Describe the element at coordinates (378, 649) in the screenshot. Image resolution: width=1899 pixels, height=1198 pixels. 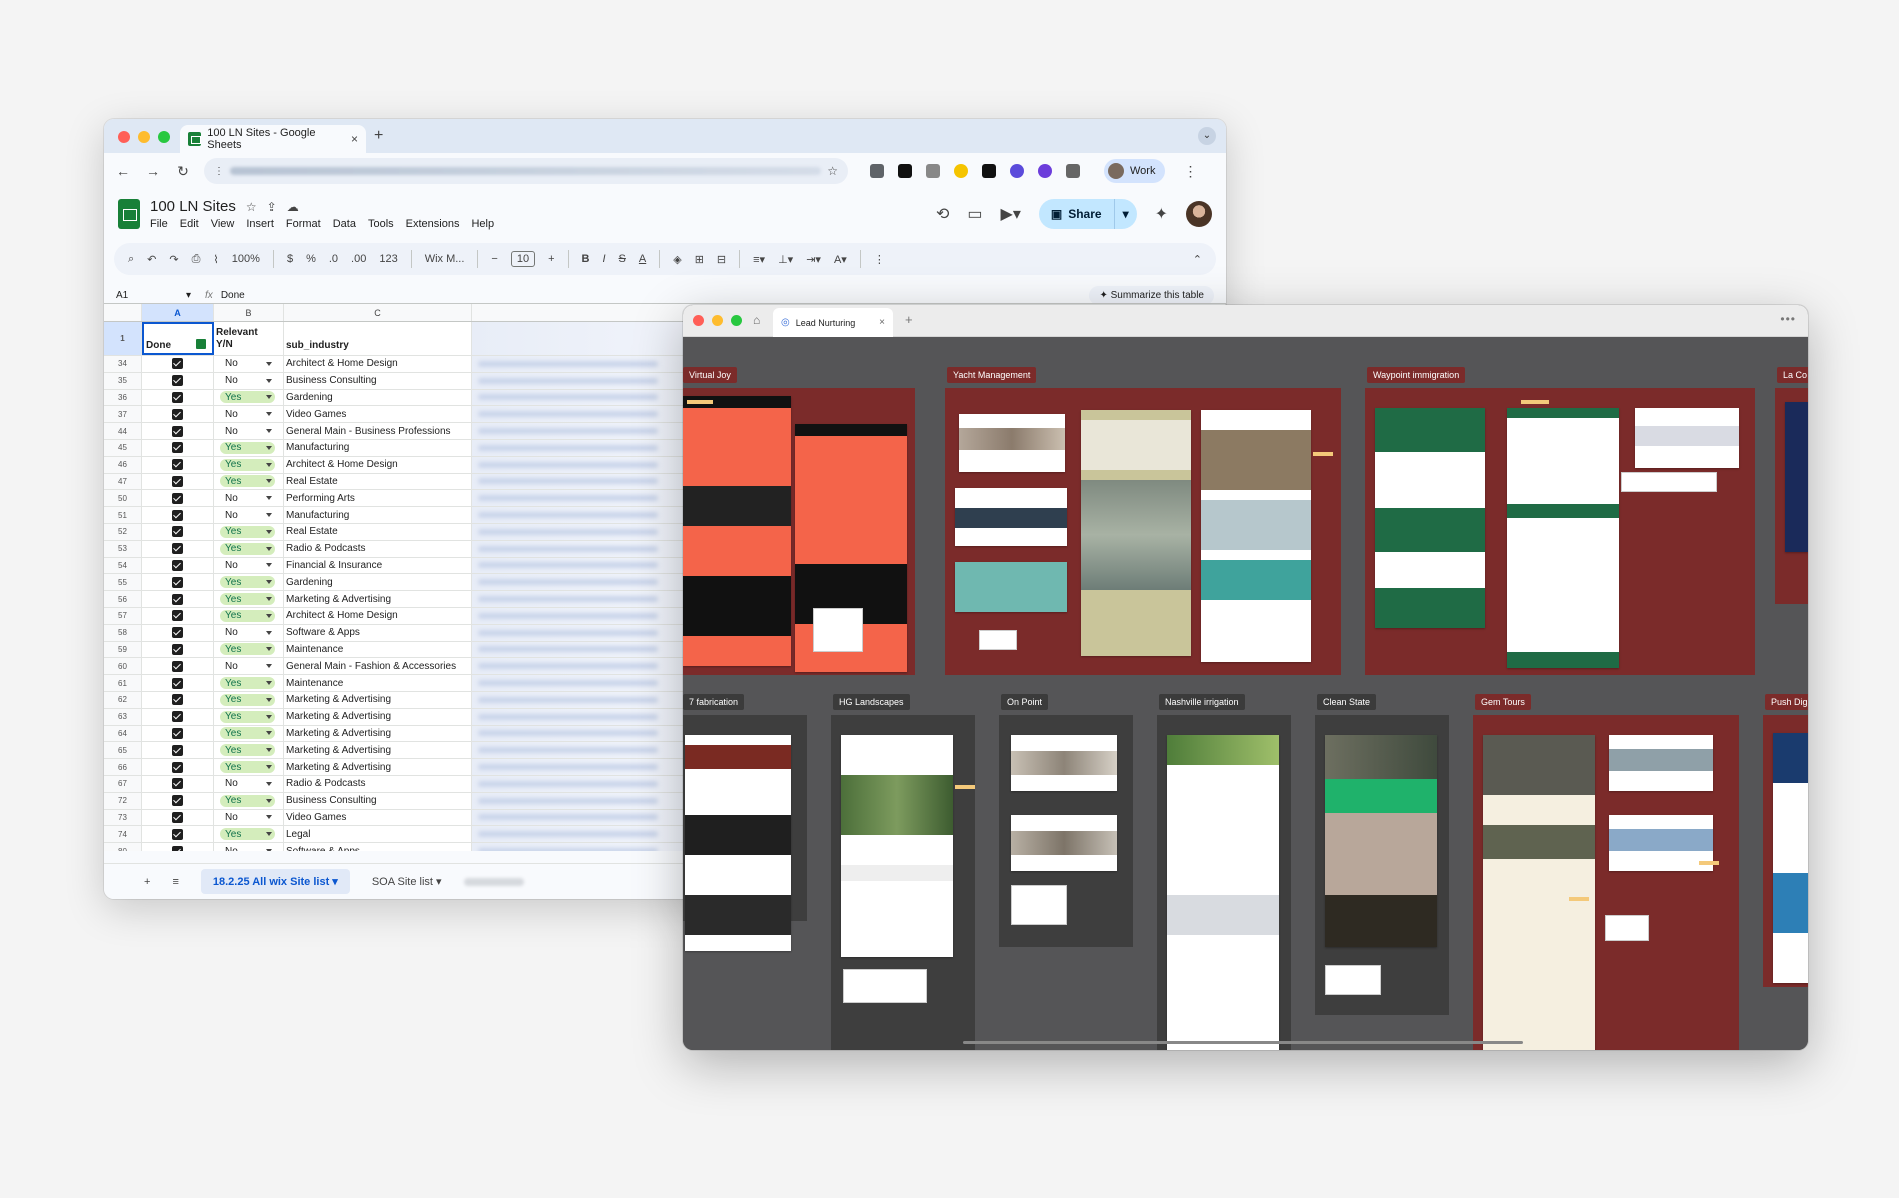
I see `sub-industry-cell: Maintenance` at that location.